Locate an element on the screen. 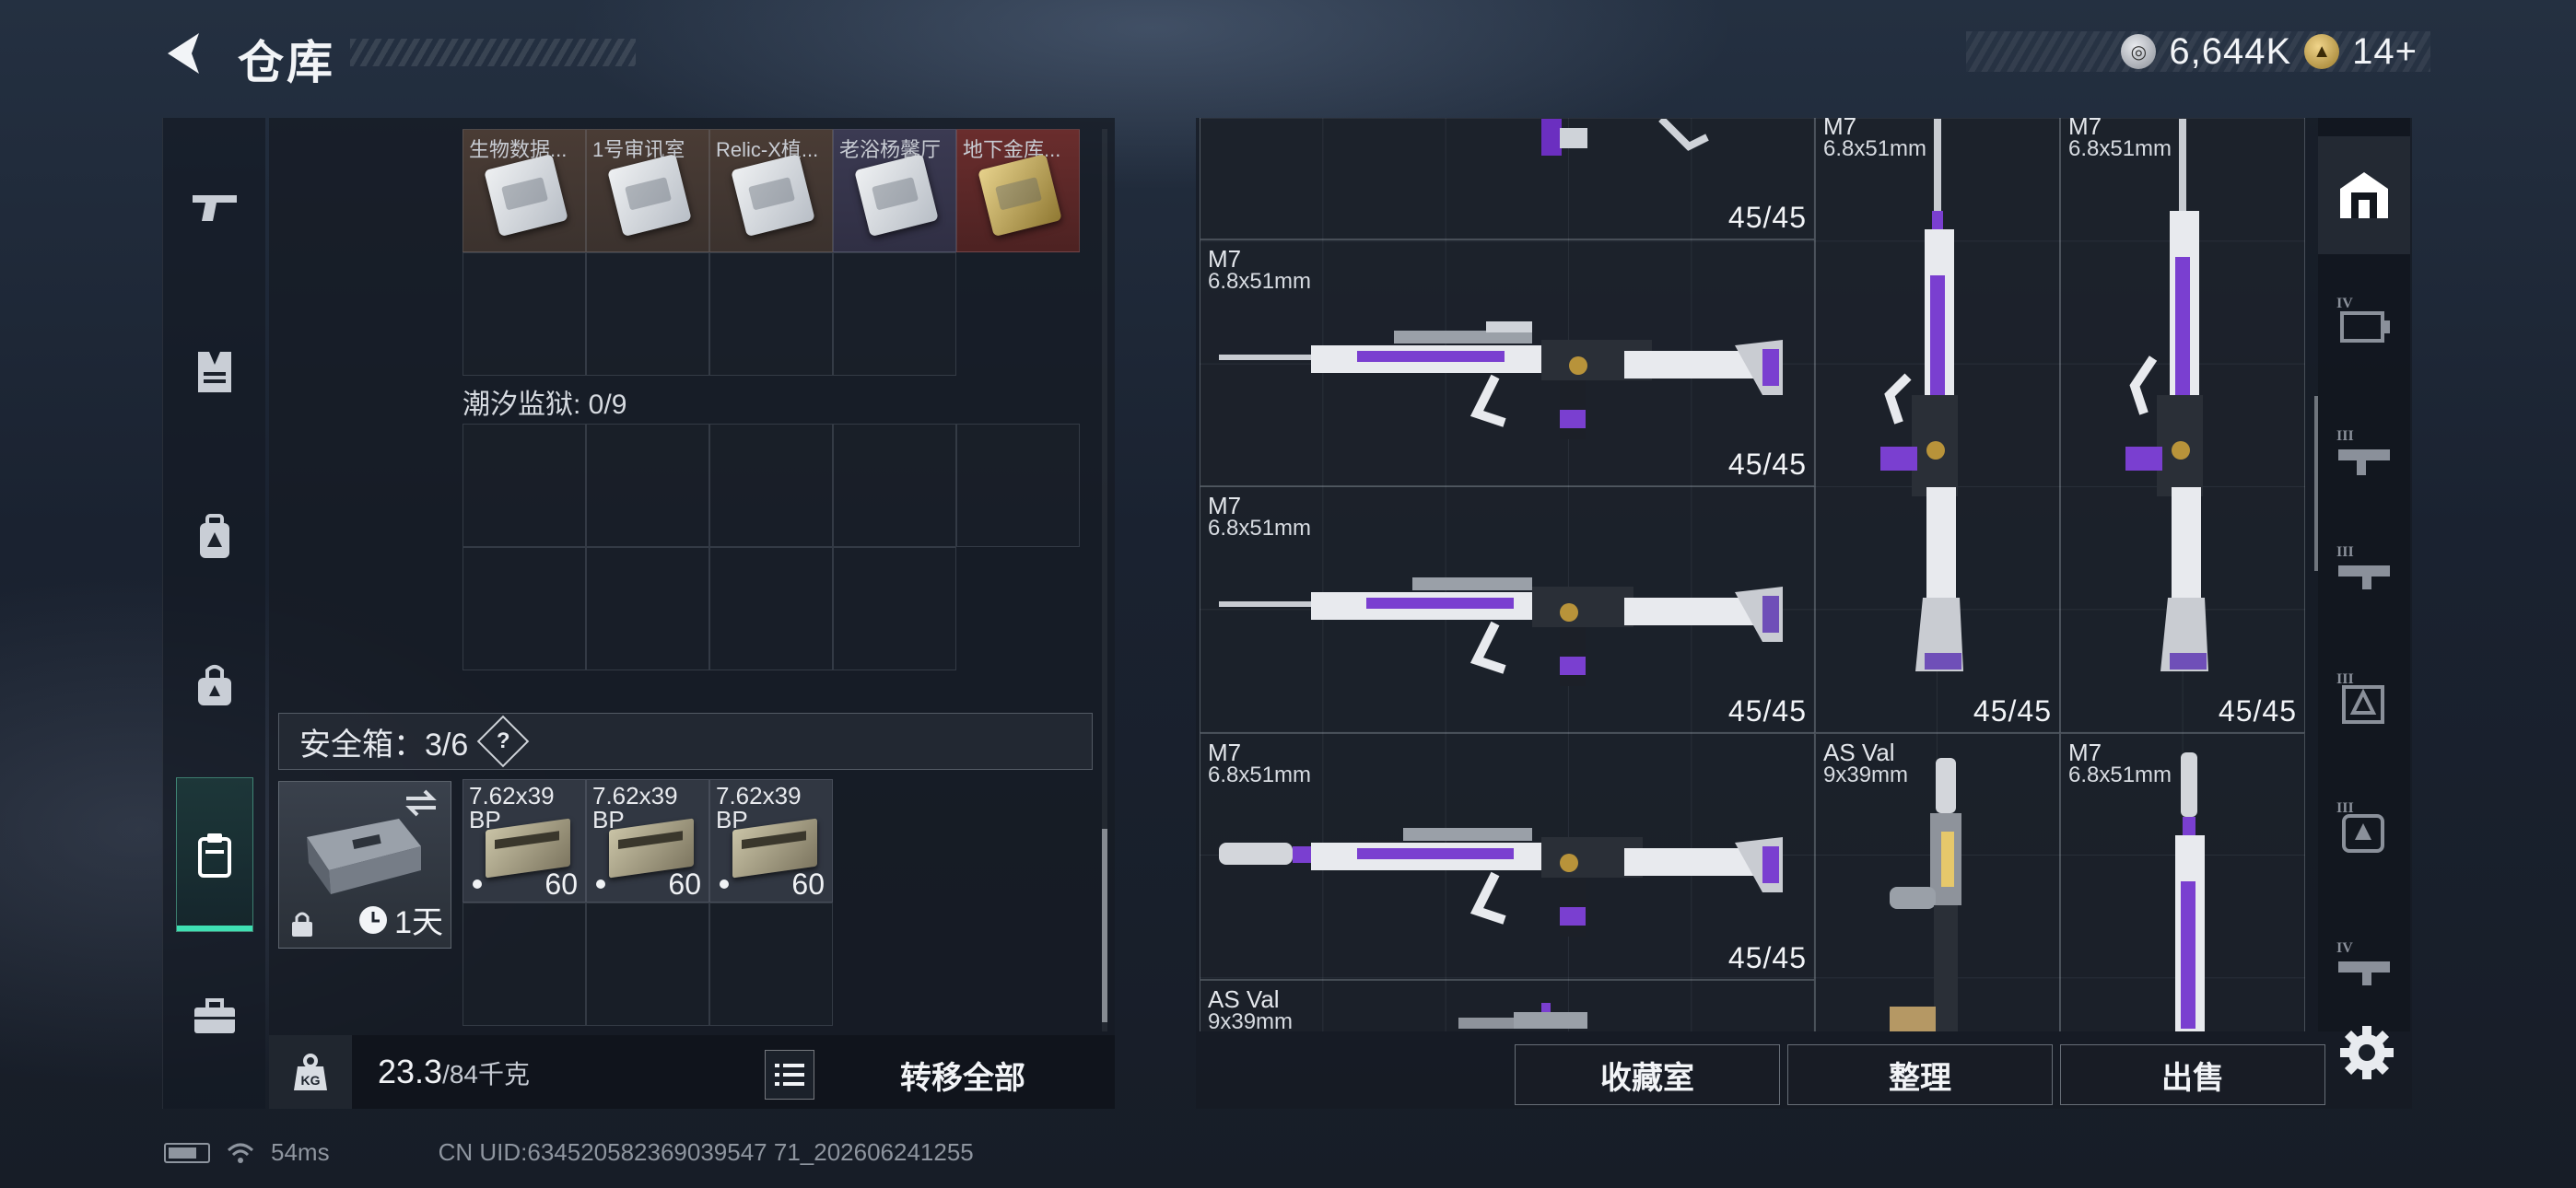  svg-text: IV is located at coordinates (2344, 303).